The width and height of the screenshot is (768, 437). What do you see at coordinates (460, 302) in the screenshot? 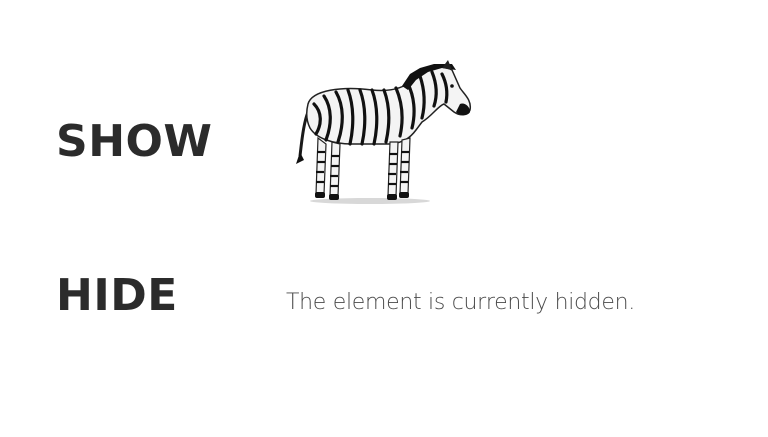
I see `status-message: The element is currently hidden.` at bounding box center [460, 302].